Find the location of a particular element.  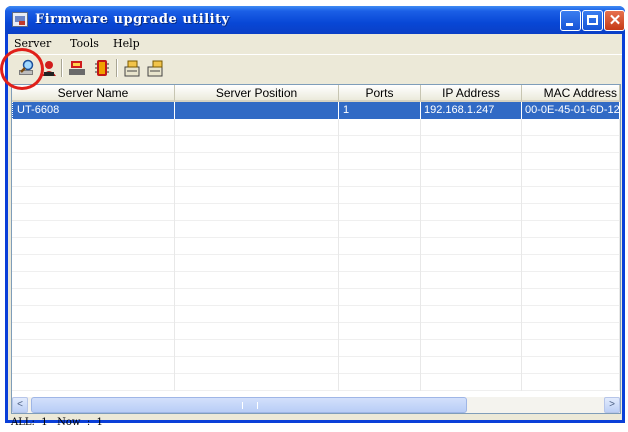

highlight-circle is located at coordinates (22, 69).